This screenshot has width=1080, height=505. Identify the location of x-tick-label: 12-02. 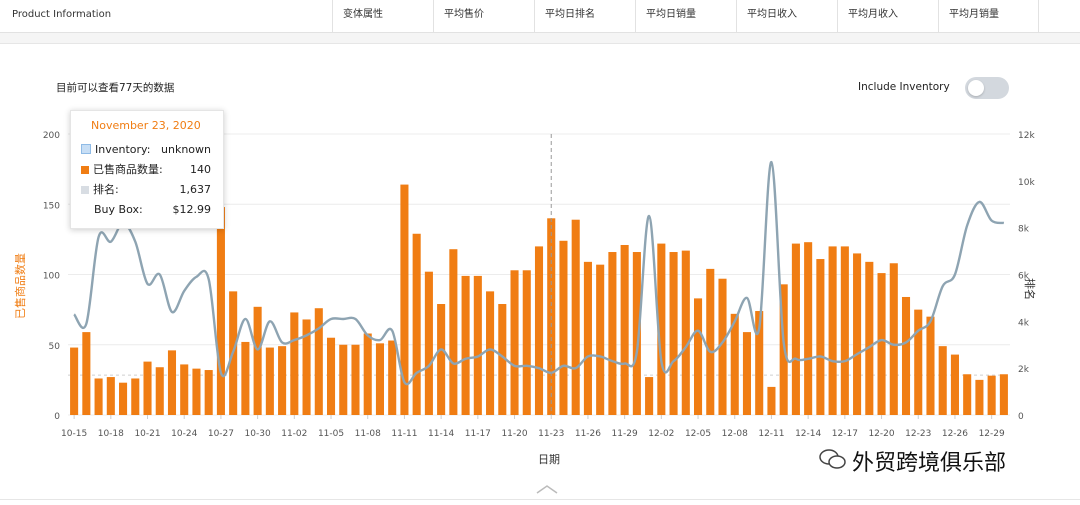
(661, 434).